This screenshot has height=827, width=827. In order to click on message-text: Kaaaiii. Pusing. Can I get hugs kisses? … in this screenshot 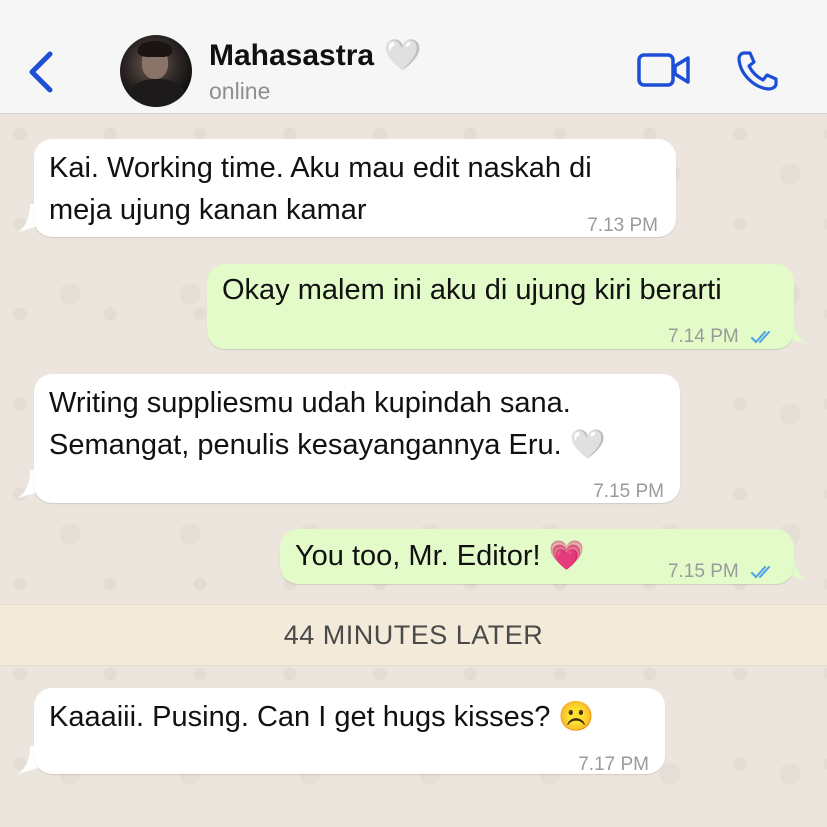, I will do `click(322, 717)`.